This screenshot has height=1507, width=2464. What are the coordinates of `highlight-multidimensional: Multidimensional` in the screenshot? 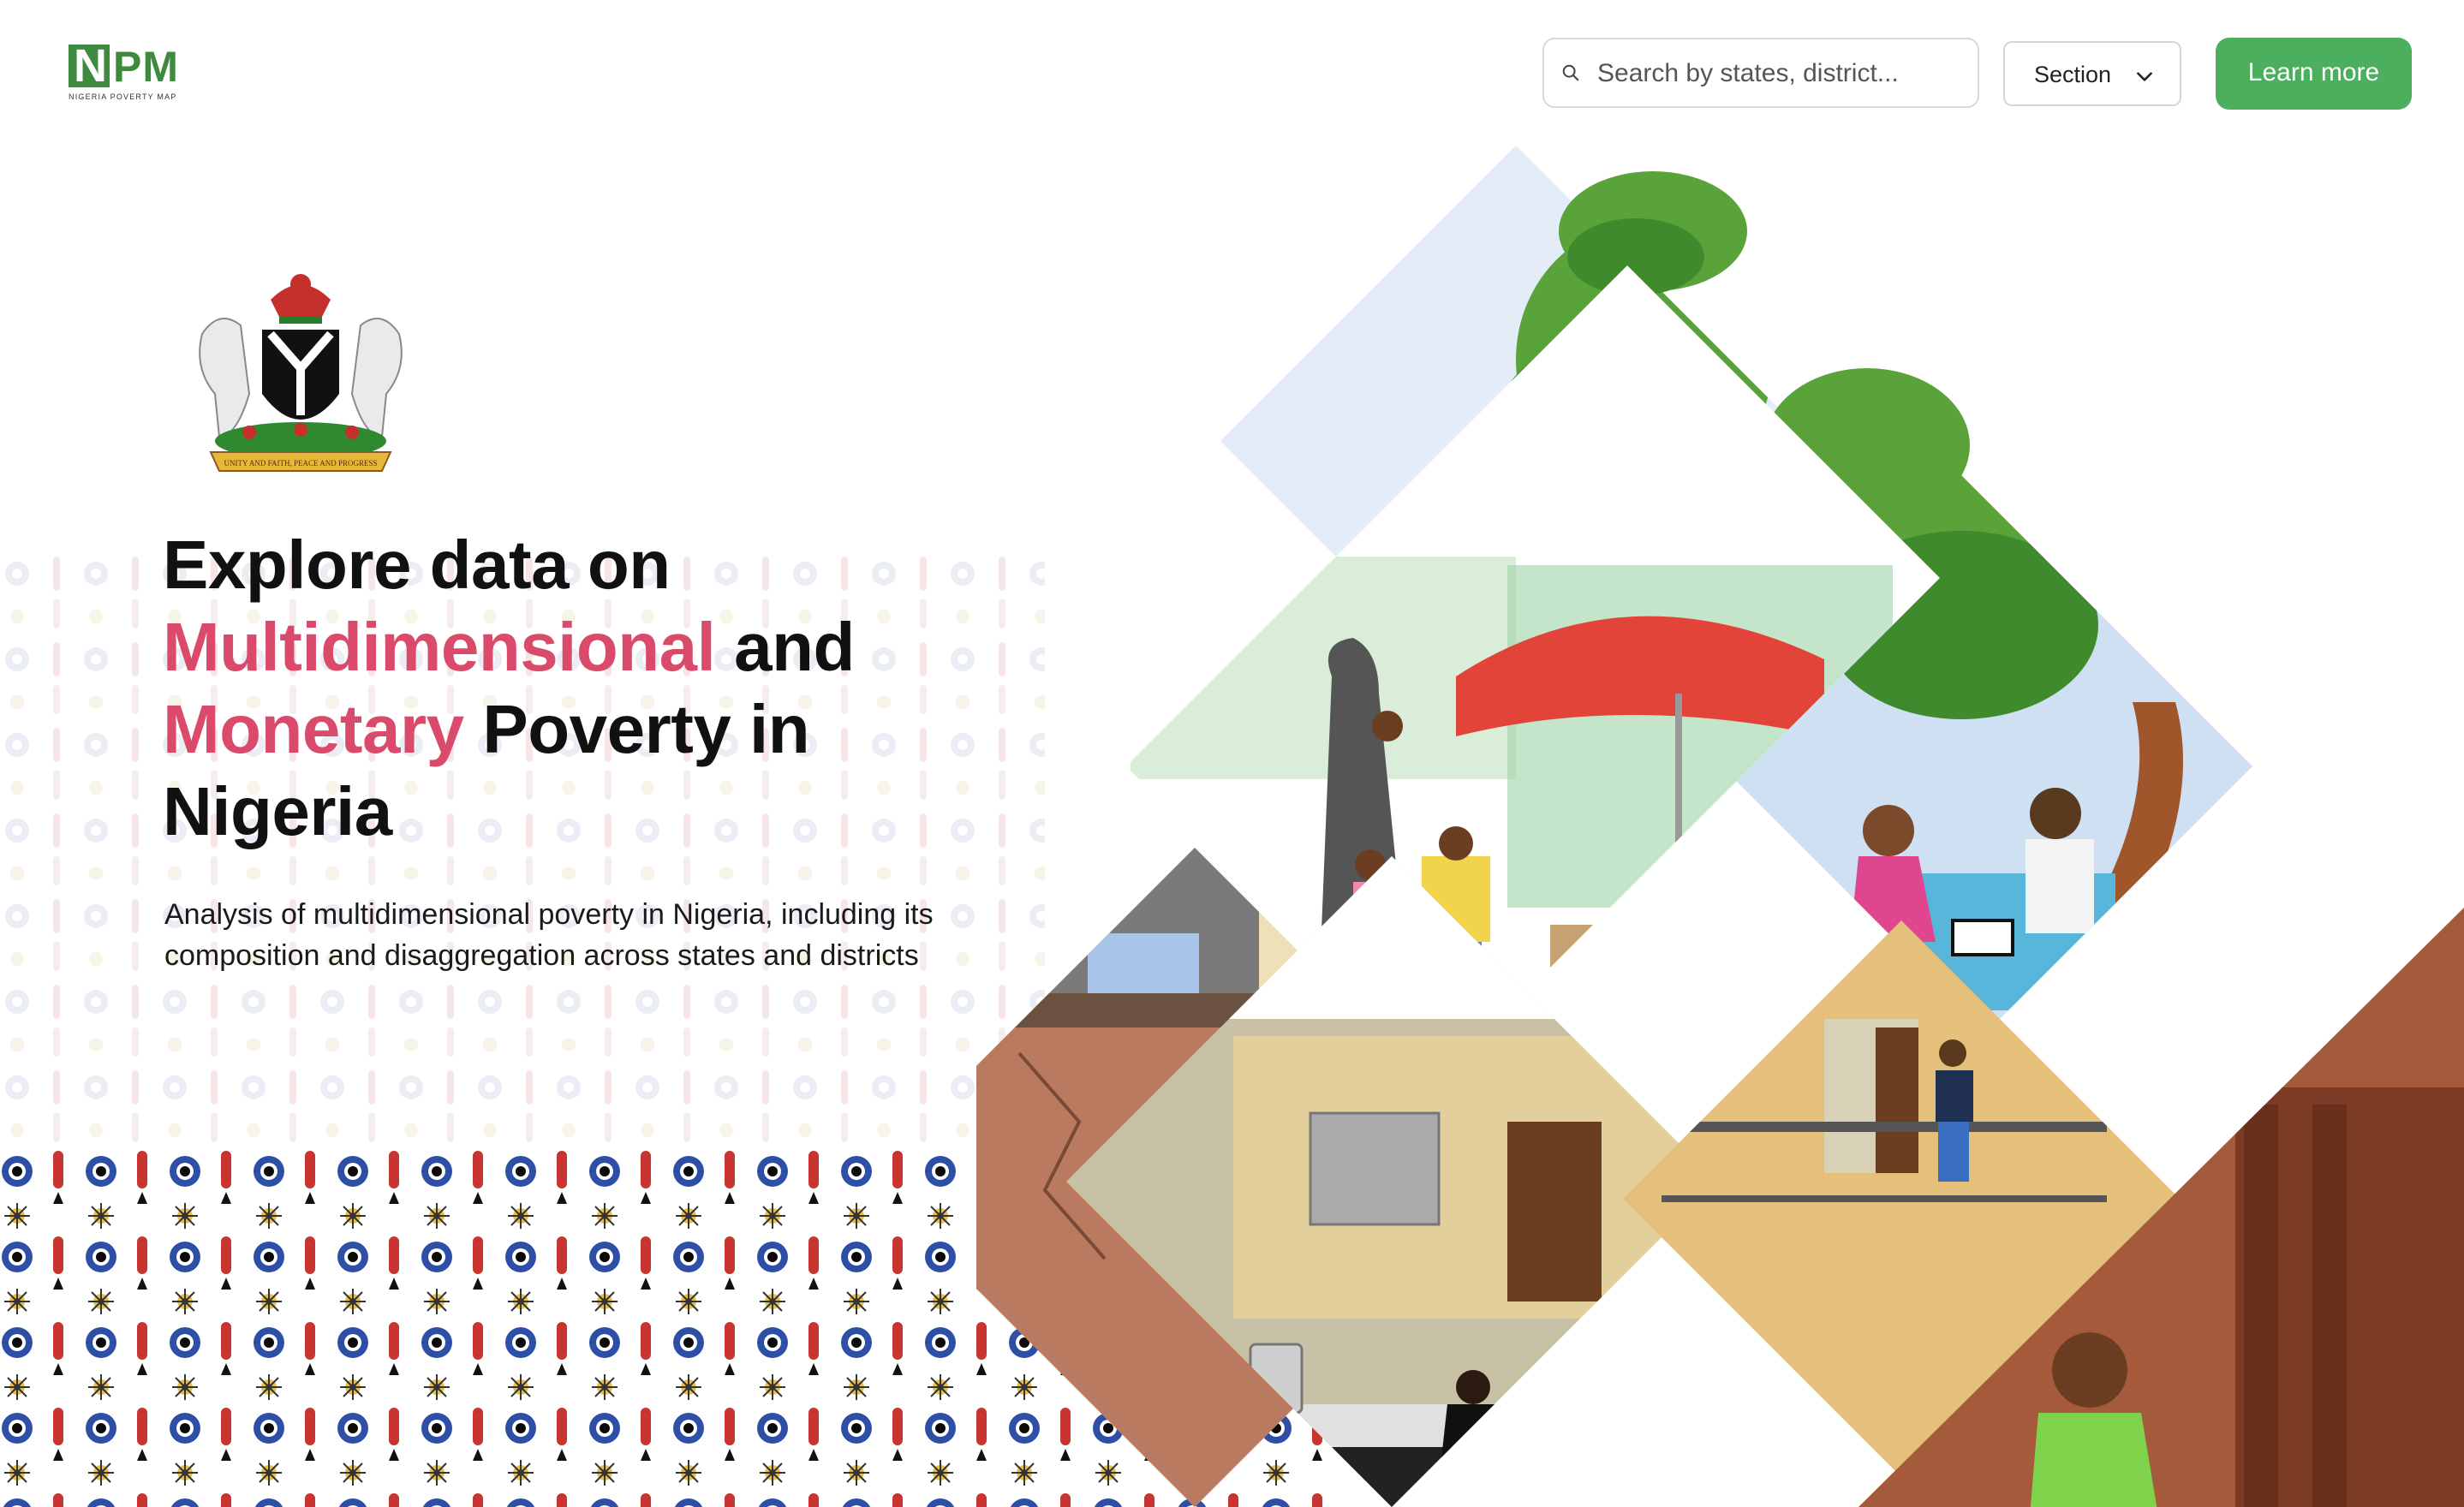 It's located at (440, 647).